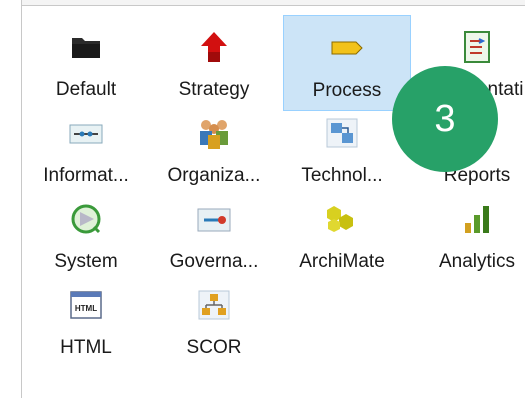 The height and width of the screenshot is (398, 525). I want to click on tile-system: System, so click(86, 235).